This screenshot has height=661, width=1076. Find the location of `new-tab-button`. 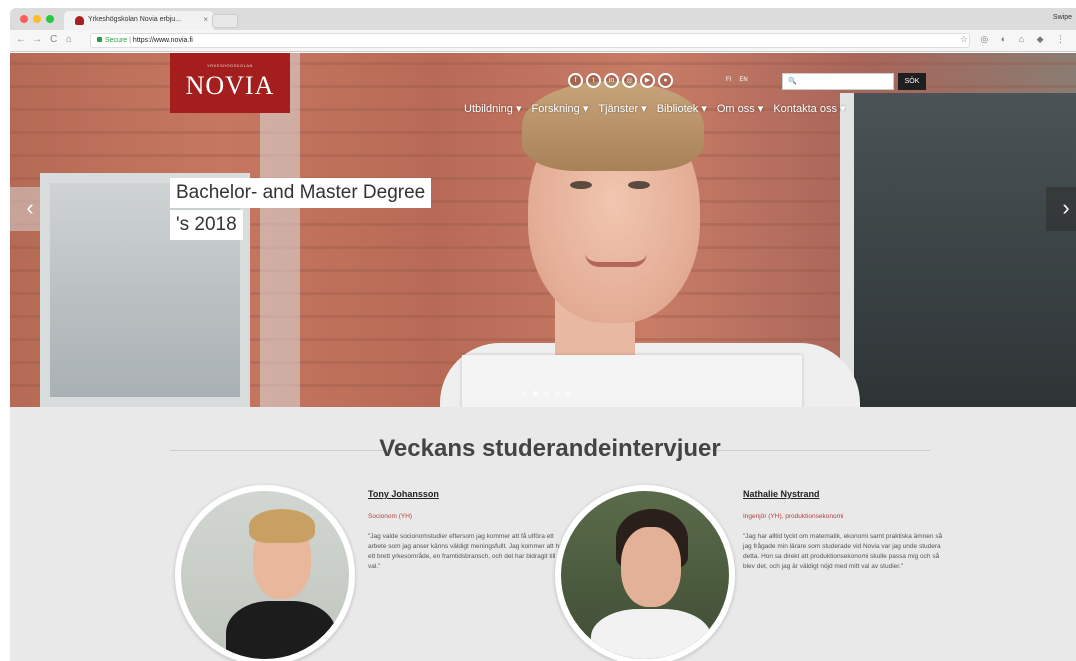

new-tab-button is located at coordinates (225, 21).